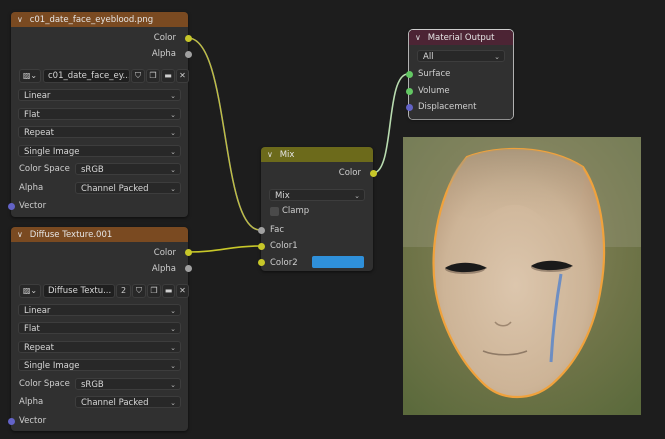 This screenshot has width=665, height=439. What do you see at coordinates (261, 246) in the screenshot?
I see `mix-color1-input-socket` at bounding box center [261, 246].